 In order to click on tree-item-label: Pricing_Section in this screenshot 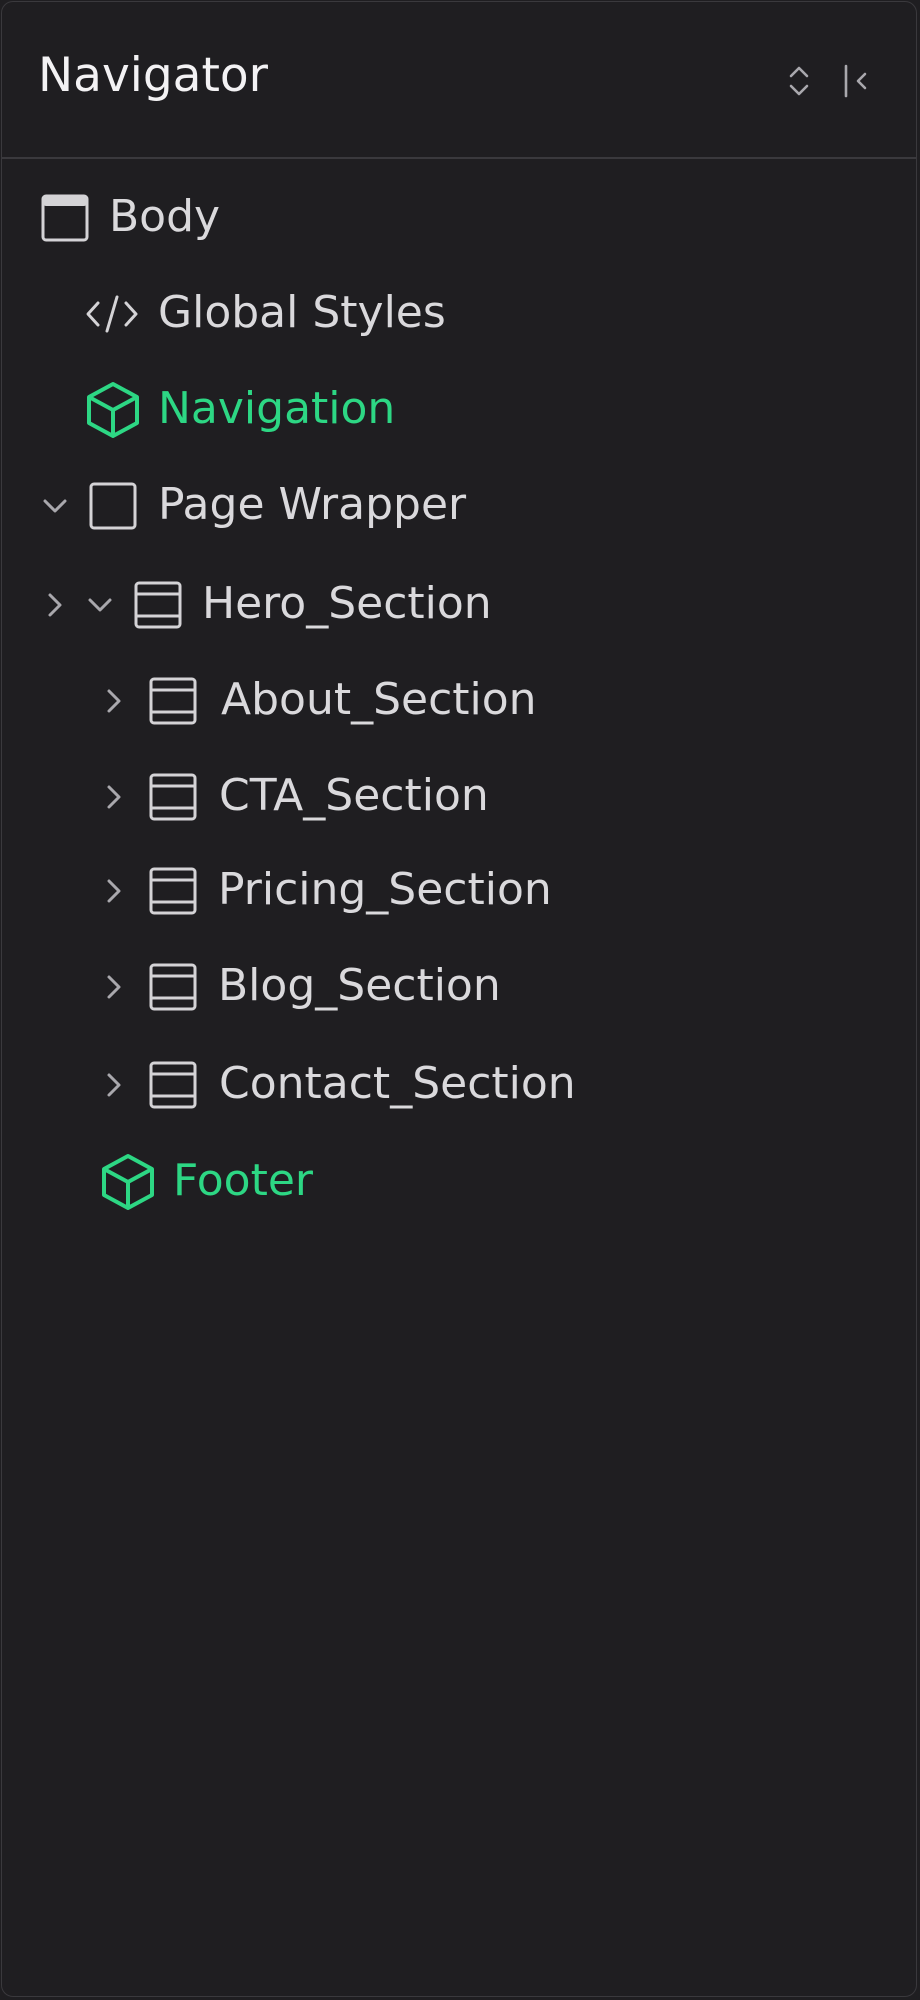, I will do `click(385, 890)`.